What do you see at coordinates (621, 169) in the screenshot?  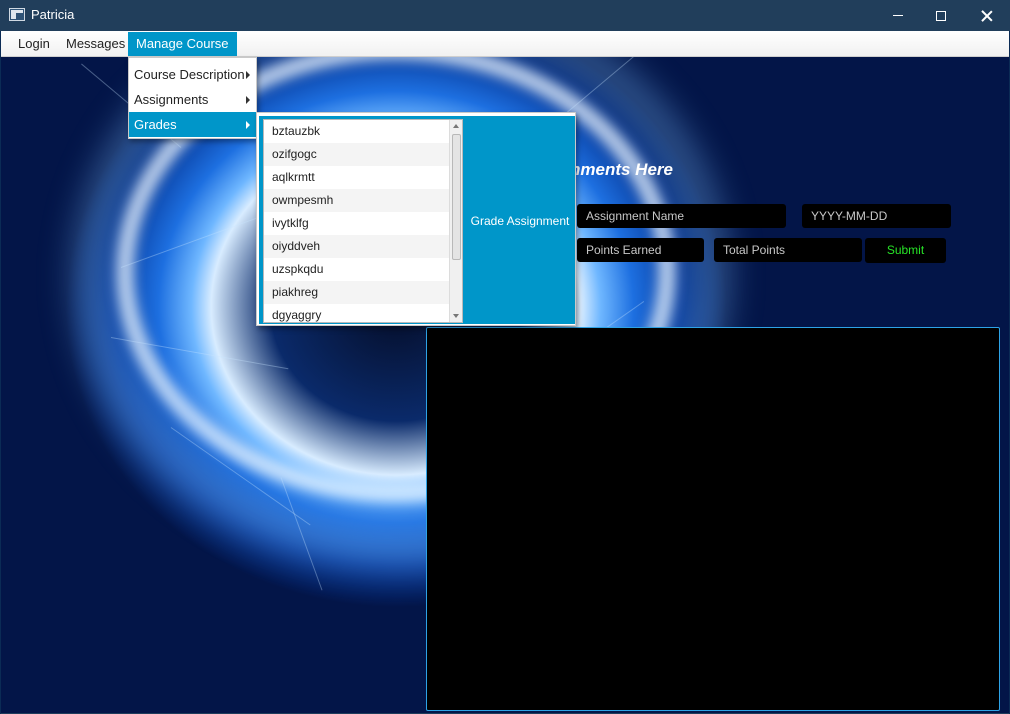 I see `section-heading: nments Here` at bounding box center [621, 169].